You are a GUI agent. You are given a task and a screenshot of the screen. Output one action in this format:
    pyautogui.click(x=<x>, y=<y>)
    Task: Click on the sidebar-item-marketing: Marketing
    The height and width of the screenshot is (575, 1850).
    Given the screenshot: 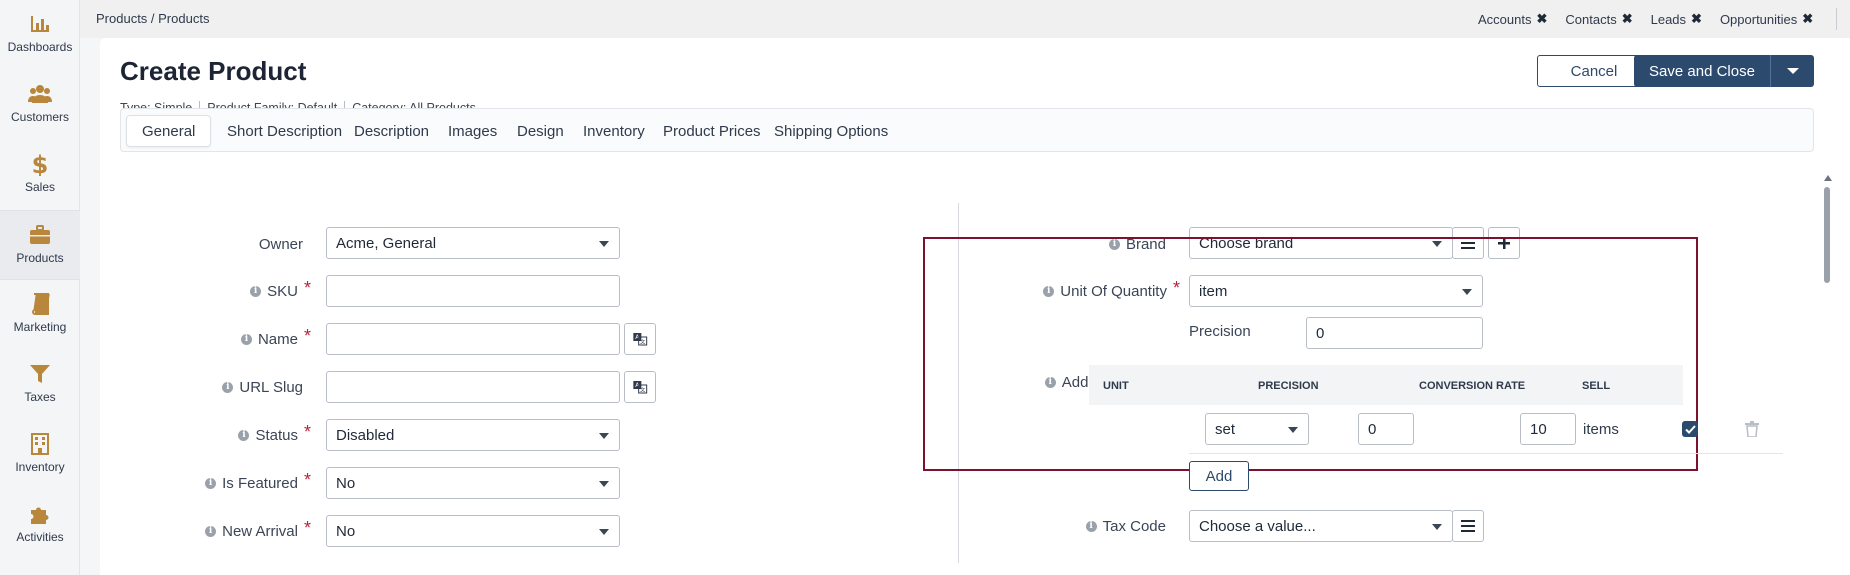 What is the action you would take?
    pyautogui.click(x=40, y=315)
    